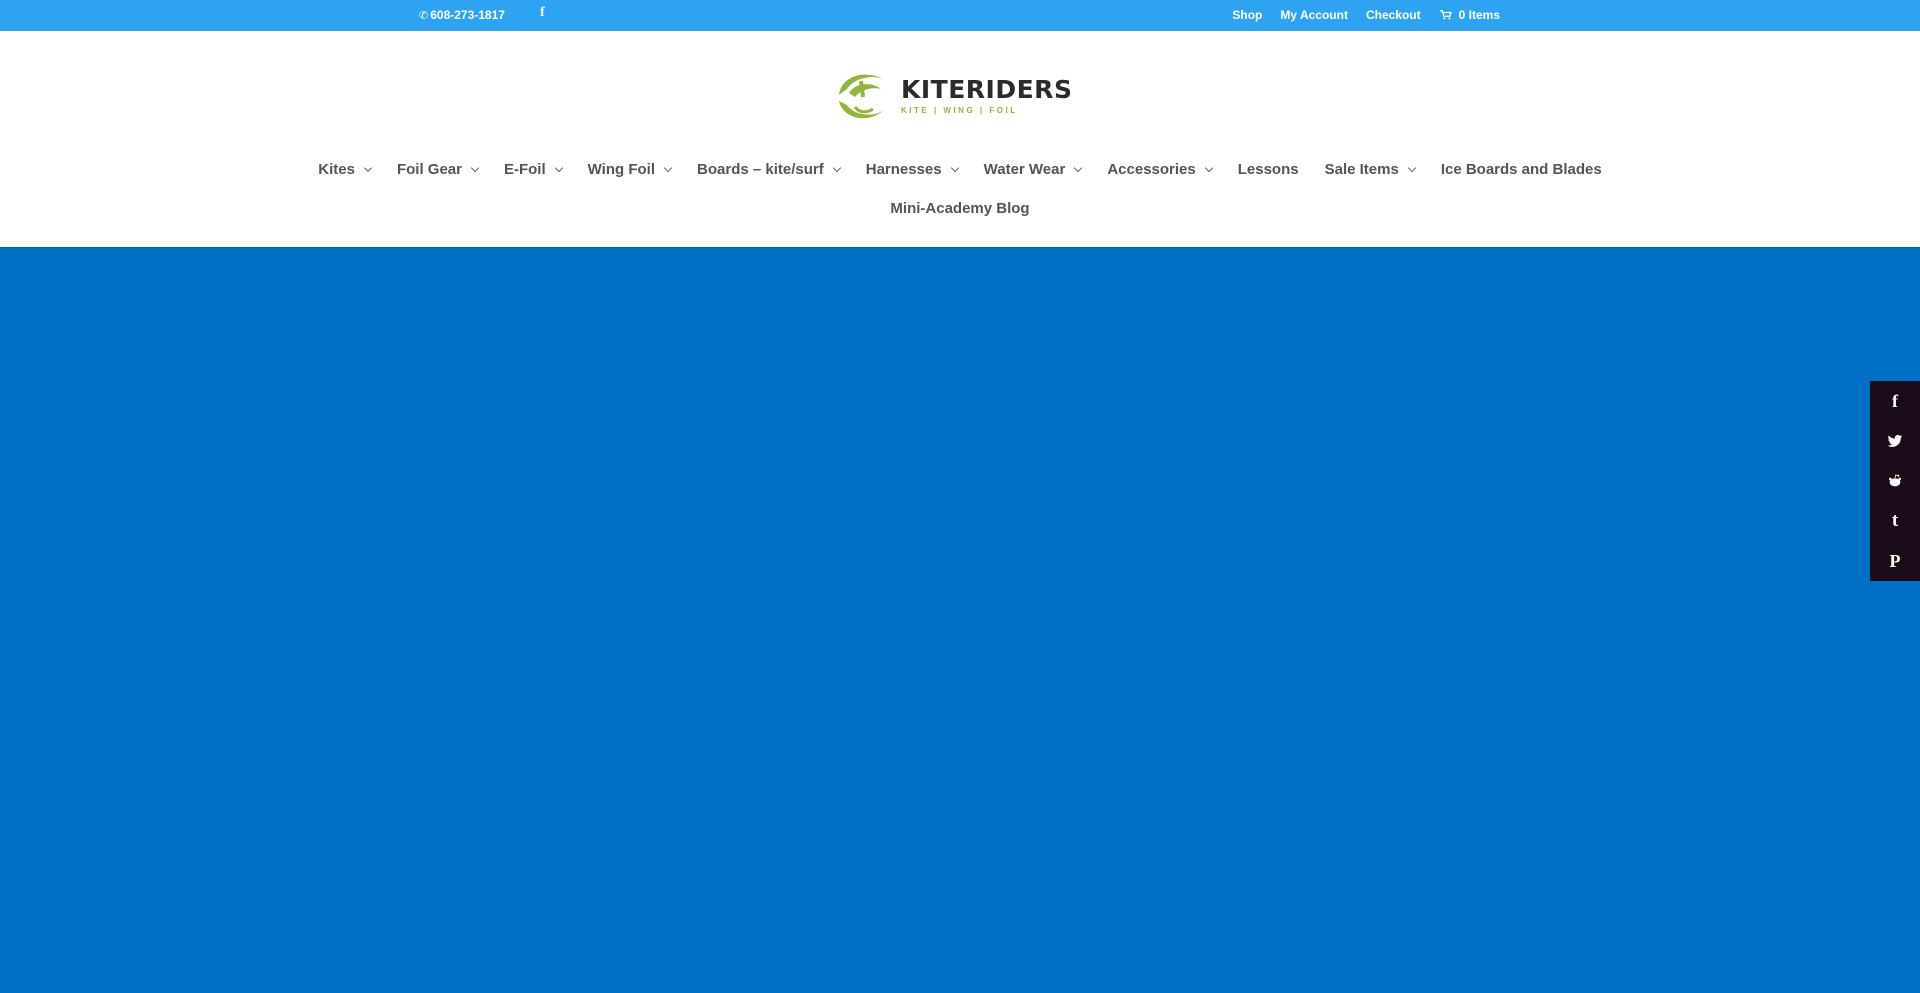  I want to click on pinterest-icon: P, so click(1895, 560).